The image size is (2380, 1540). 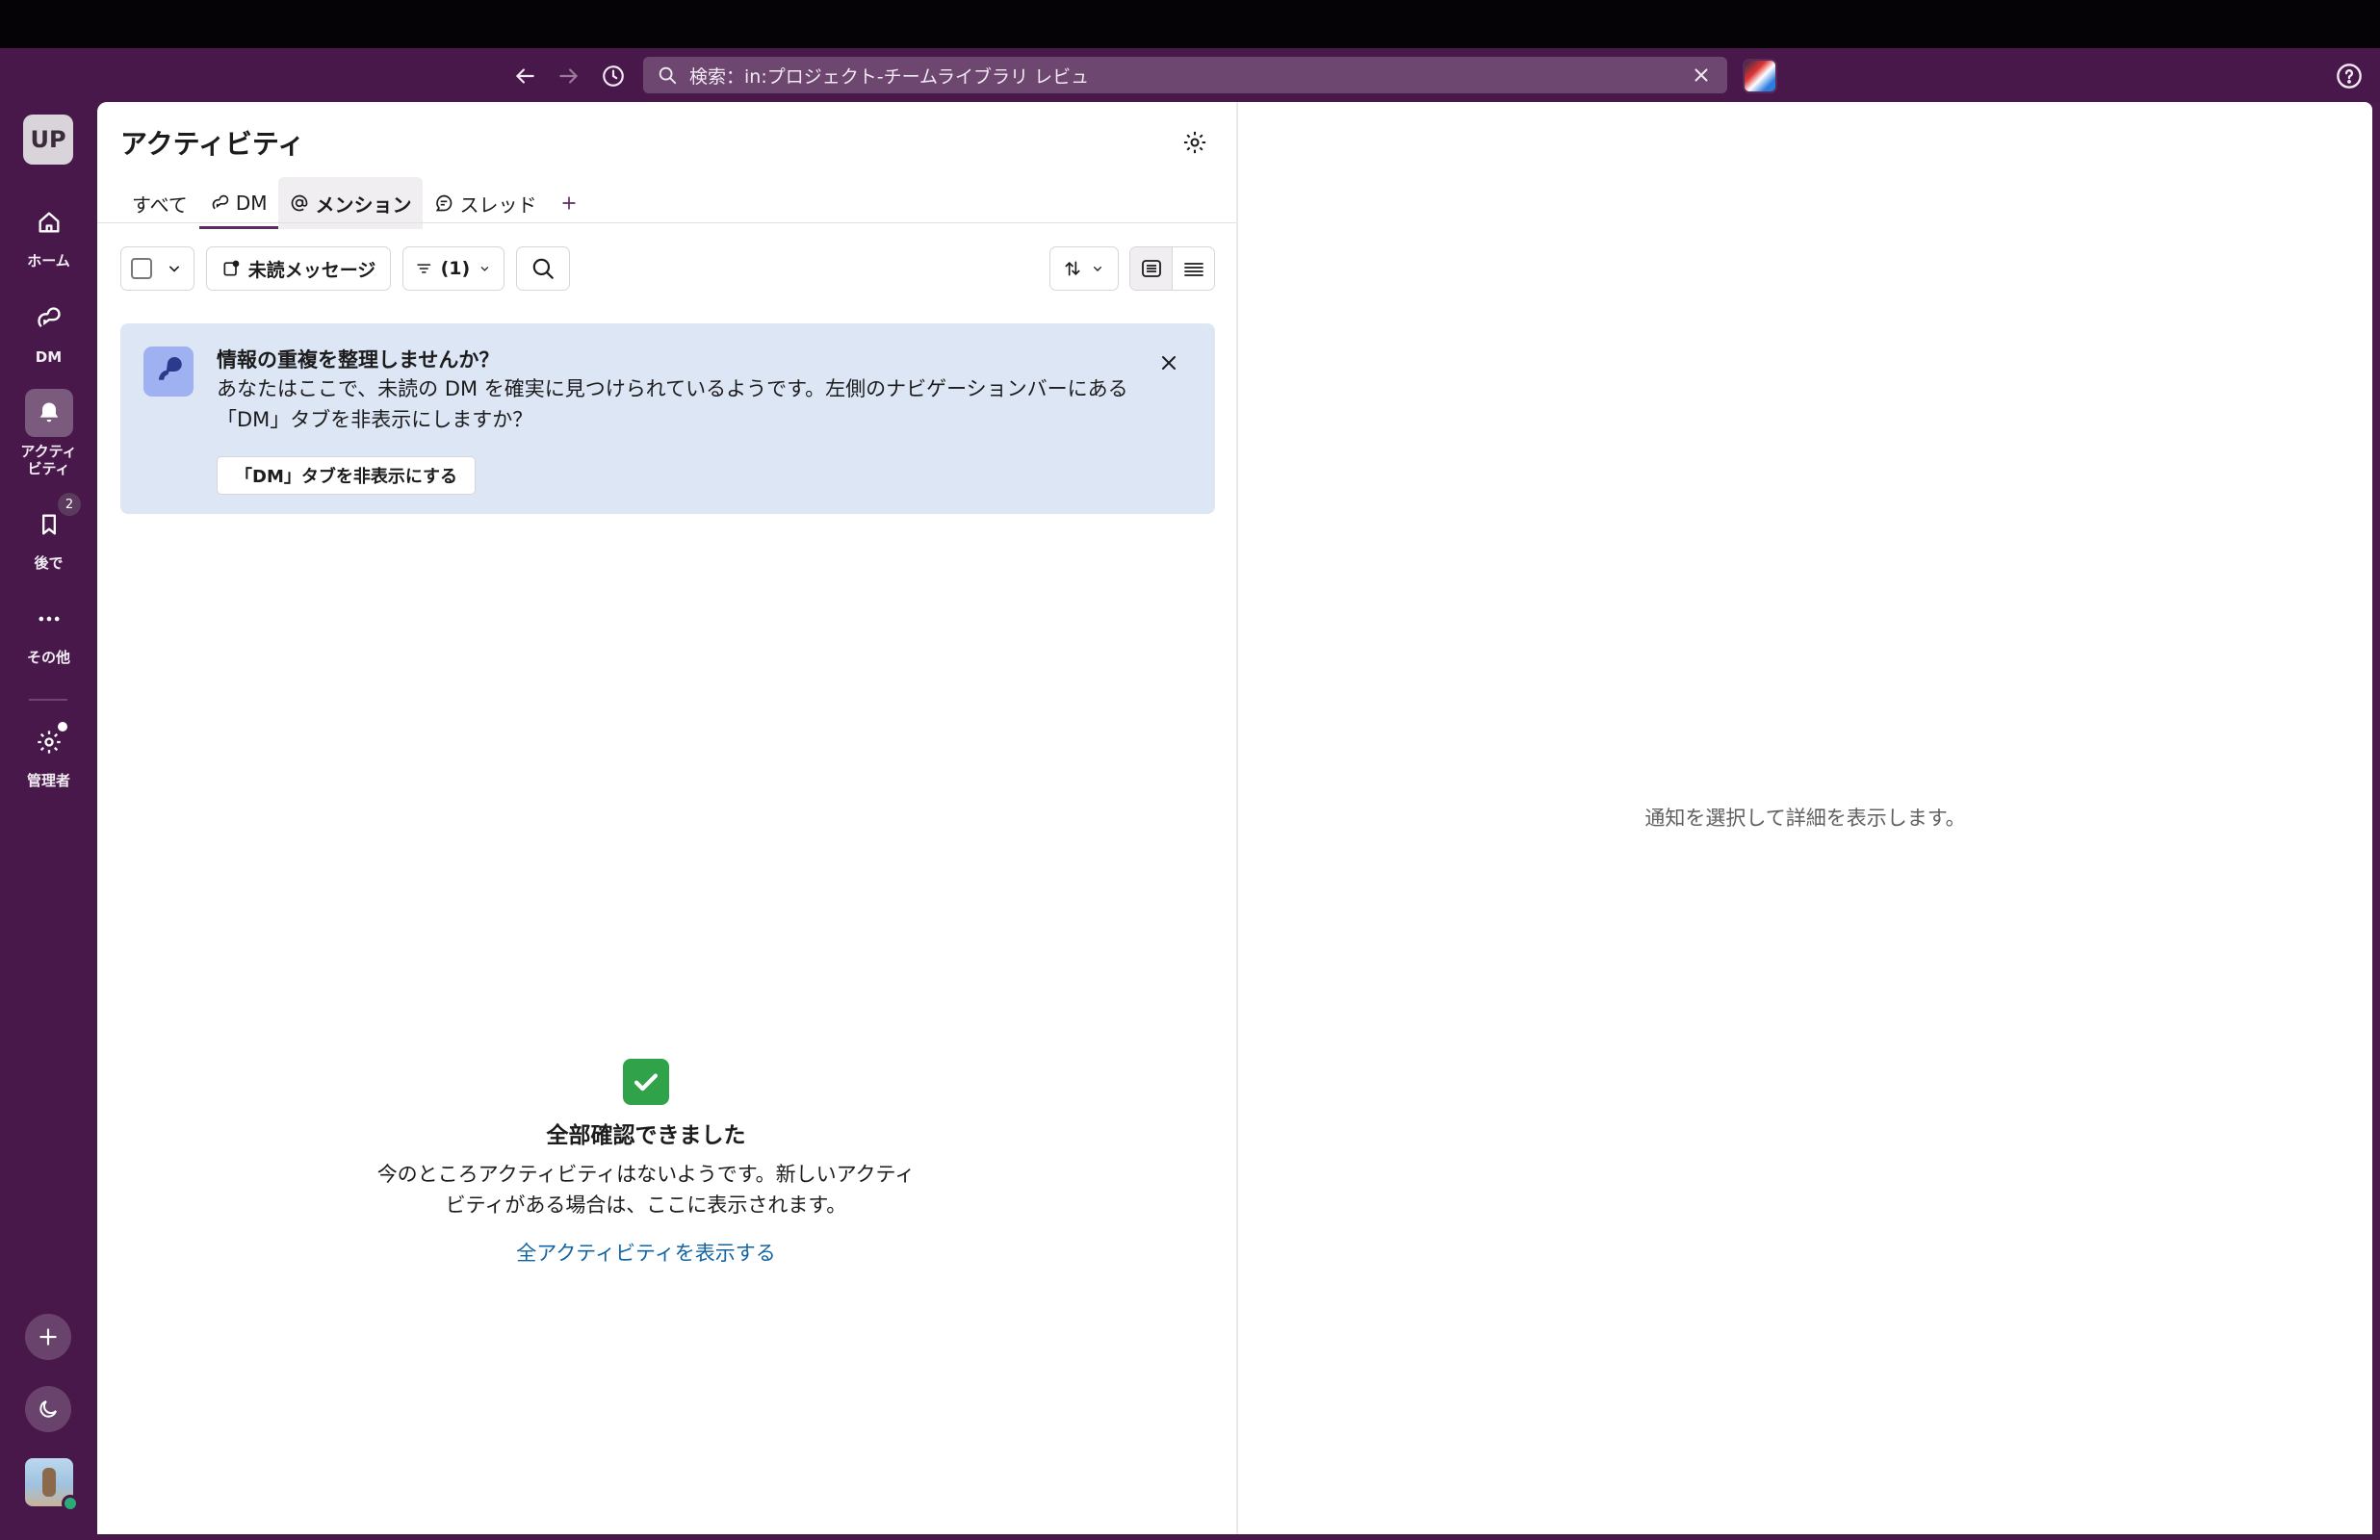 What do you see at coordinates (364, 204) in the screenshot?
I see `tab-label: メンション` at bounding box center [364, 204].